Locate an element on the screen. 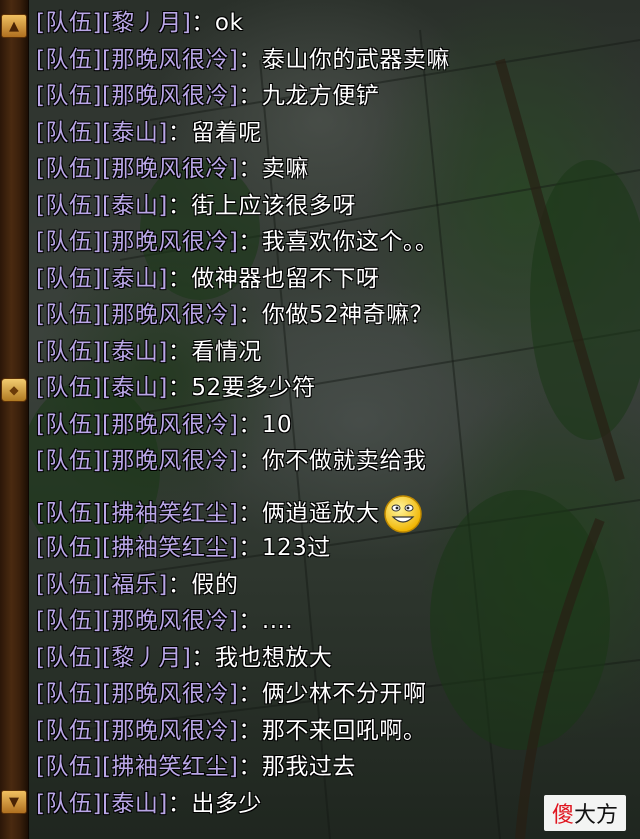  chat-message: [队伍][那晚风很冷]：那不来回吼啊。 is located at coordinates (331, 731).